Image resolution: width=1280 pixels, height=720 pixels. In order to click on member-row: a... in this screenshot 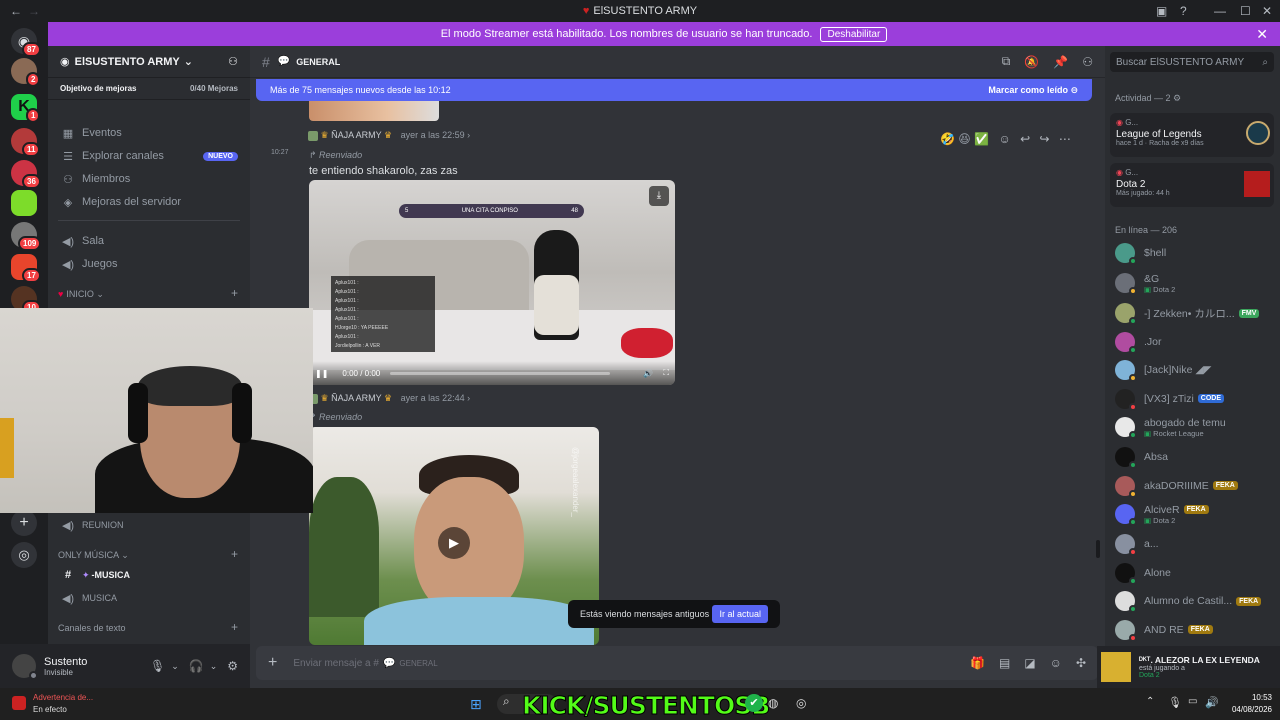, I will do `click(1195, 544)`.